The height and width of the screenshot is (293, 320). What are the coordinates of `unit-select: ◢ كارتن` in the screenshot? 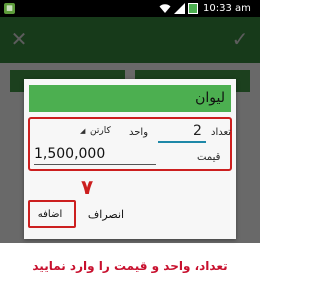 It's located at (100, 133).